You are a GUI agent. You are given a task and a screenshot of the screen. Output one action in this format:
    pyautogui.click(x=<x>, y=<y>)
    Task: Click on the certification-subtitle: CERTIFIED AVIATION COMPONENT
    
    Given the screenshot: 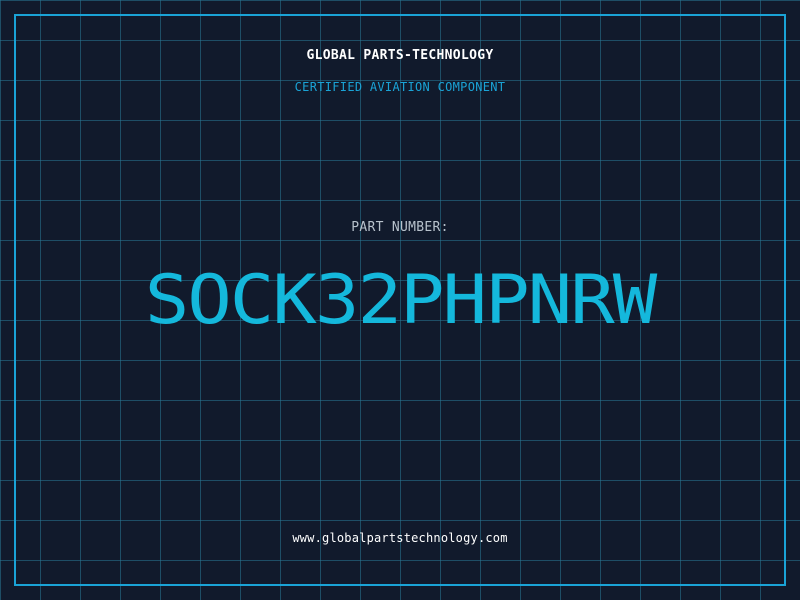 What is the action you would take?
    pyautogui.click(x=400, y=87)
    